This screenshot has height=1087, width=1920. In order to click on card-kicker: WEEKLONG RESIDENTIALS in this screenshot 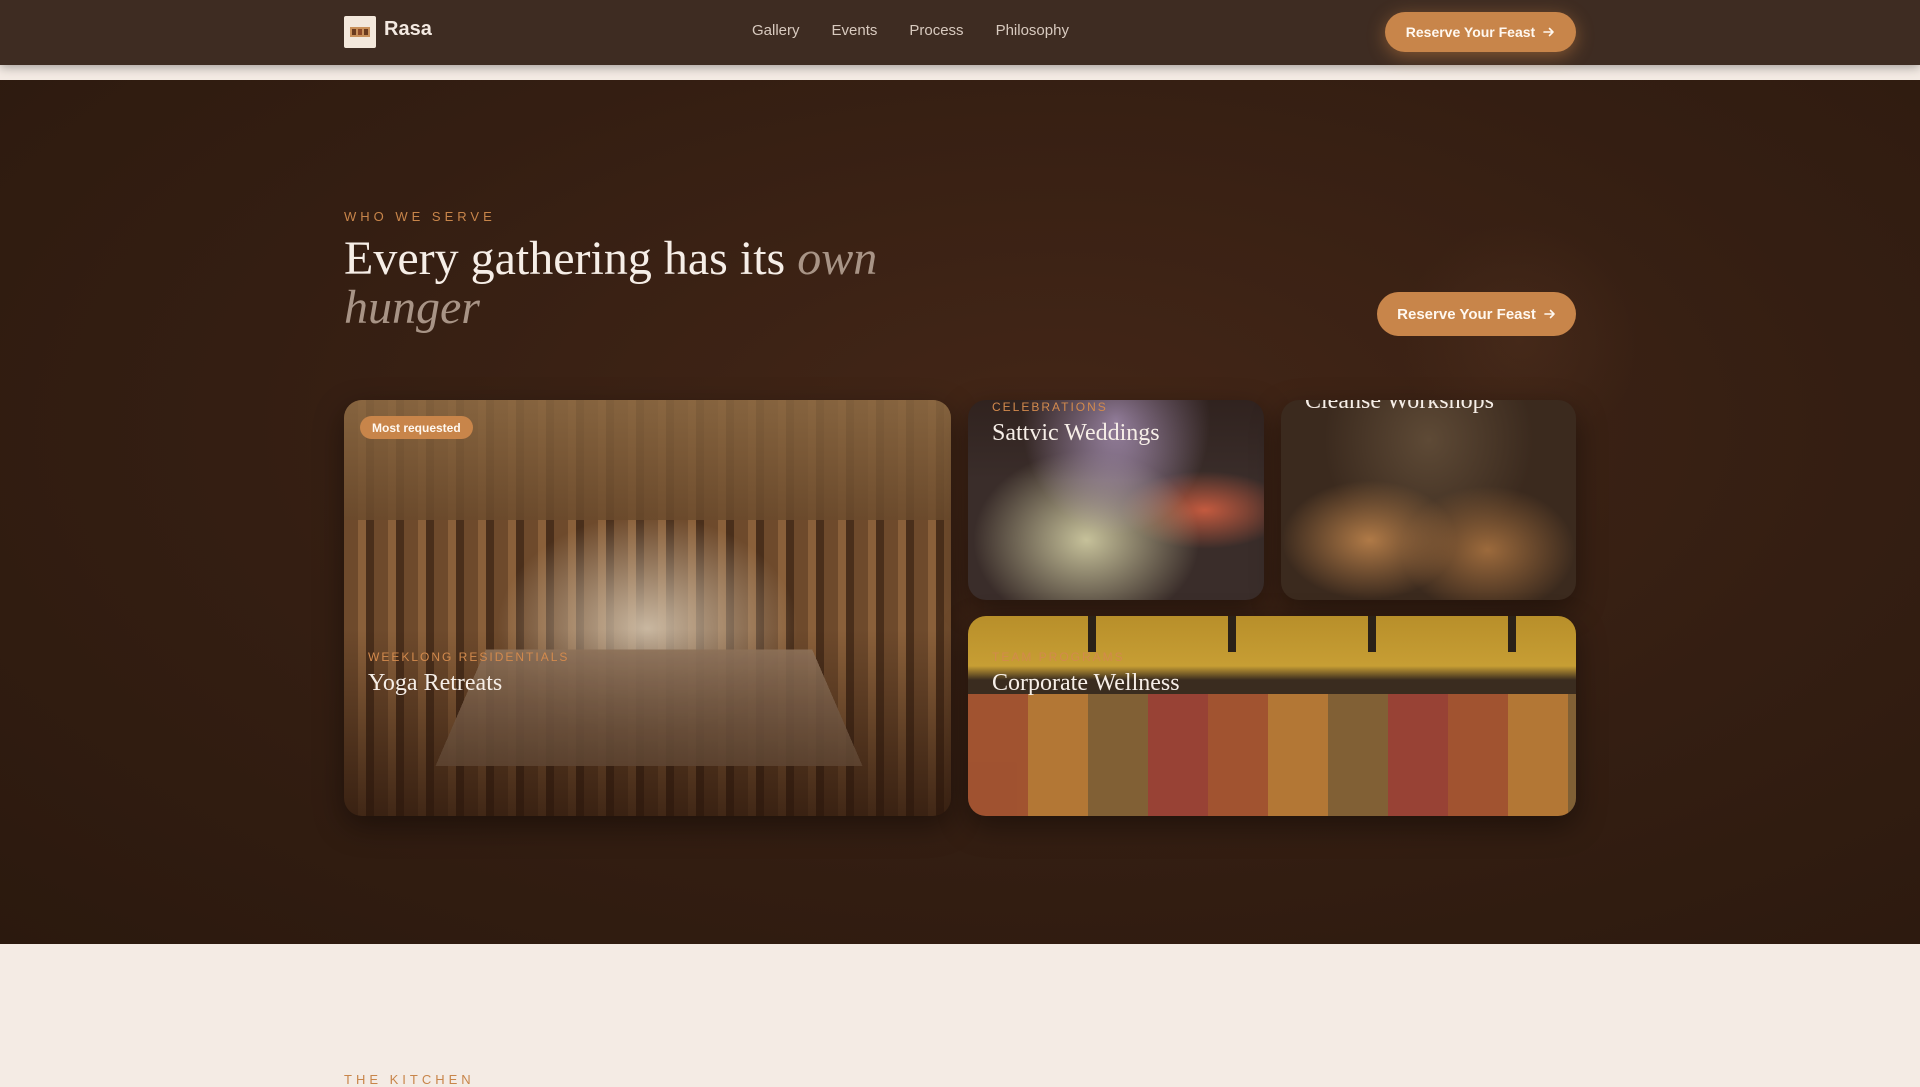, I will do `click(469, 657)`.